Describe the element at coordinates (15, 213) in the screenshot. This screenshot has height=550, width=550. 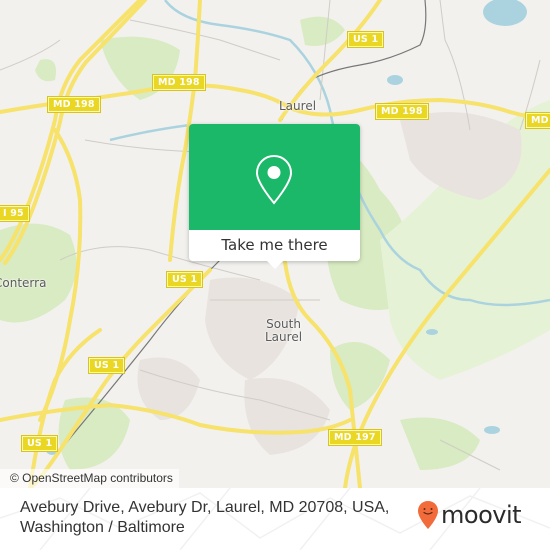
I see `road-shield-i95: I 95` at that location.